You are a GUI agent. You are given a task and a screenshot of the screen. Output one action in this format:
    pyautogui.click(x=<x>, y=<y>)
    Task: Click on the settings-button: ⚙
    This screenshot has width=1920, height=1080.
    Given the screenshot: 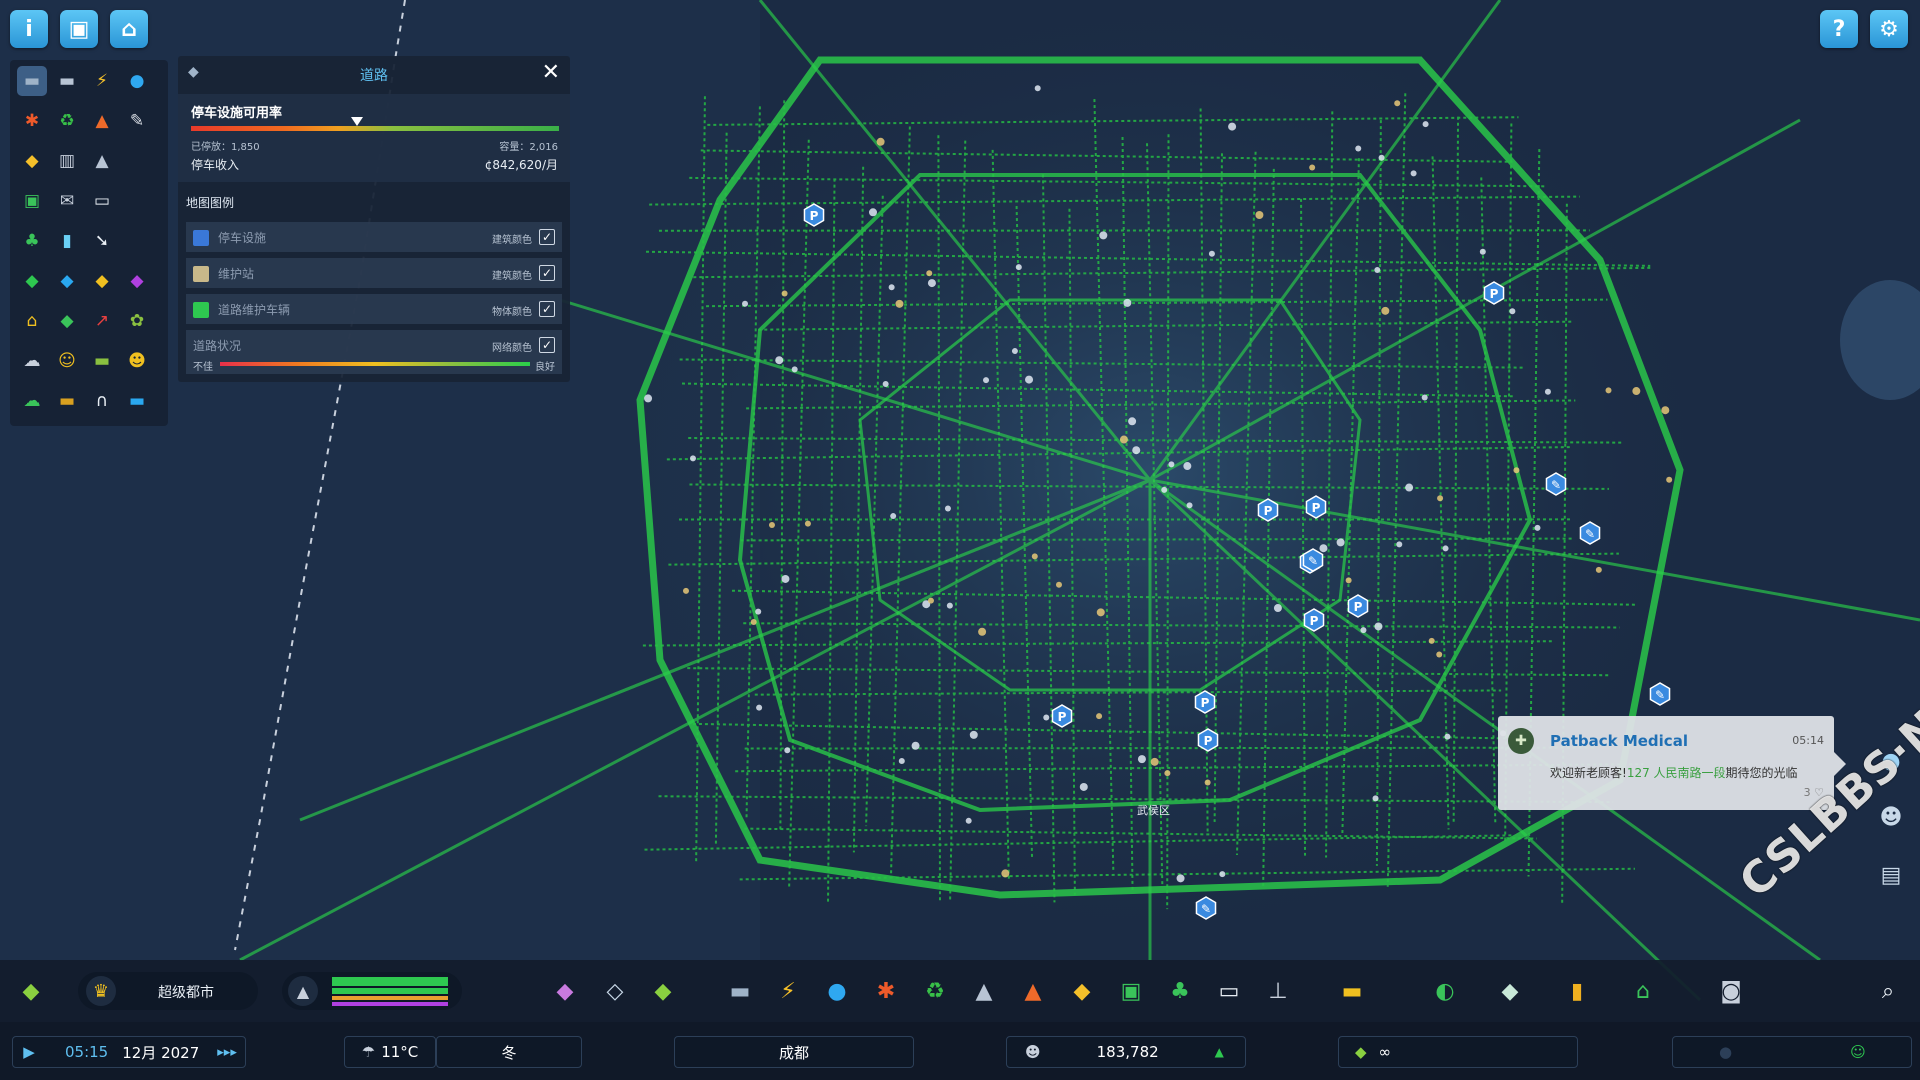 What is the action you would take?
    pyautogui.click(x=1889, y=29)
    